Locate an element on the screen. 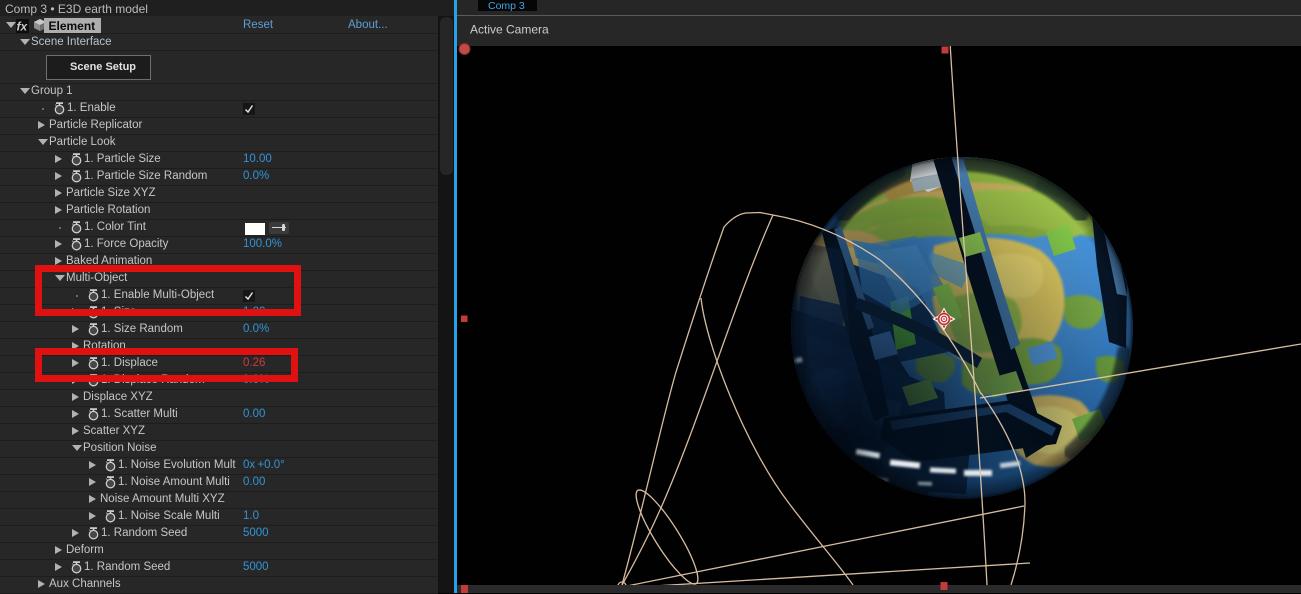 This screenshot has width=1301, height=594. svg-text: Comp 3 is located at coordinates (506, 6).